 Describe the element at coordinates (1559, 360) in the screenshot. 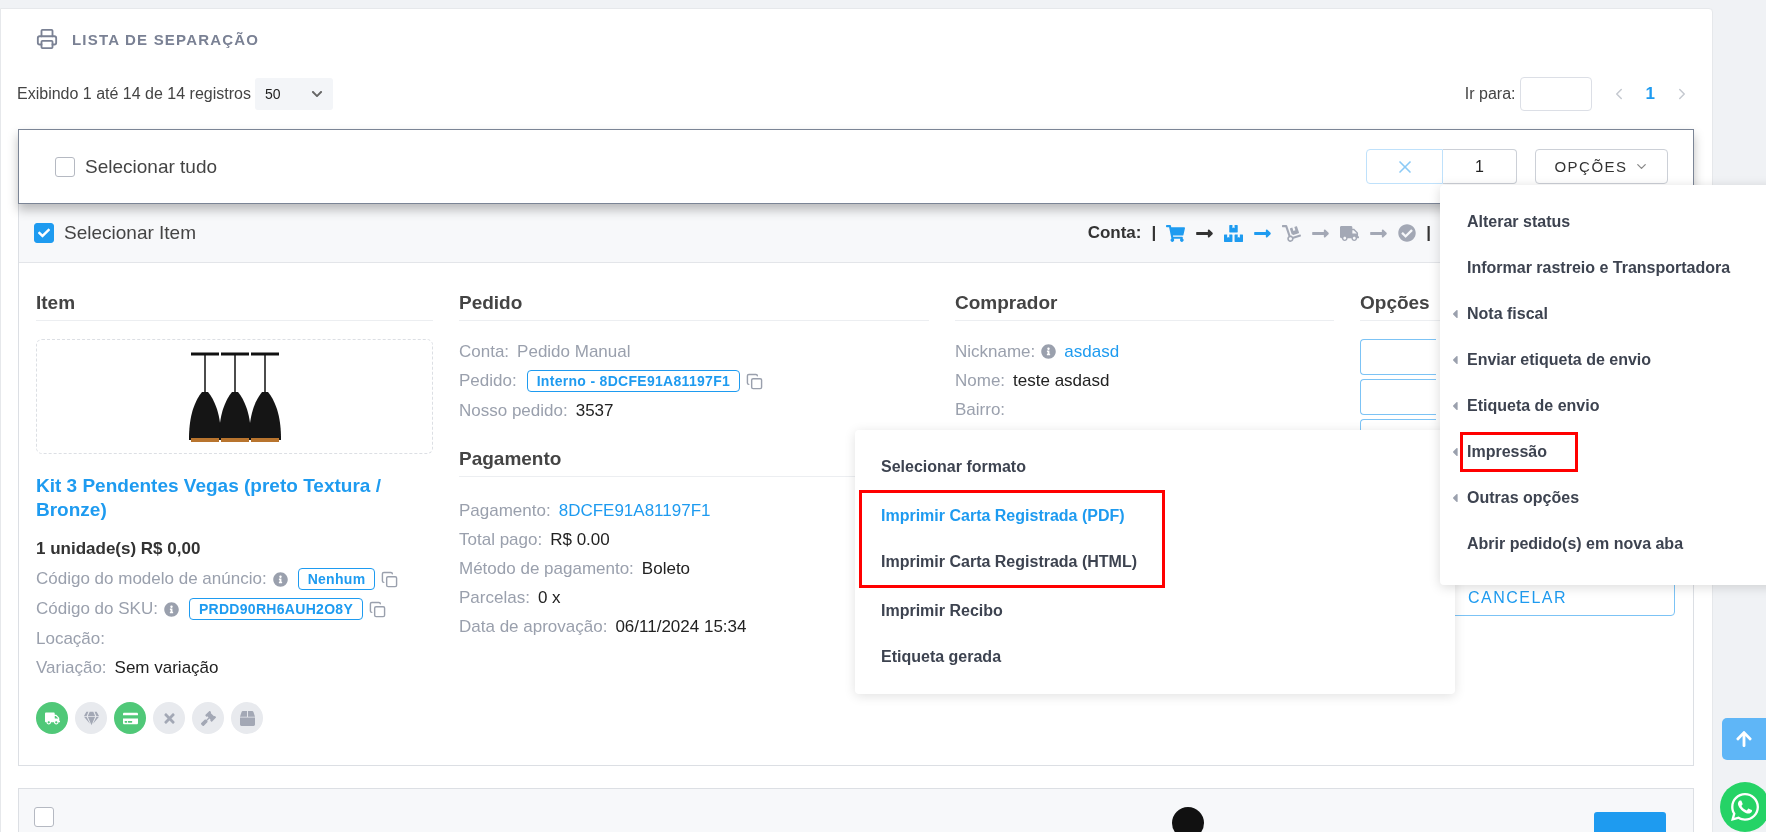

I see `menu-label: Enviar etiqueta de envio` at that location.